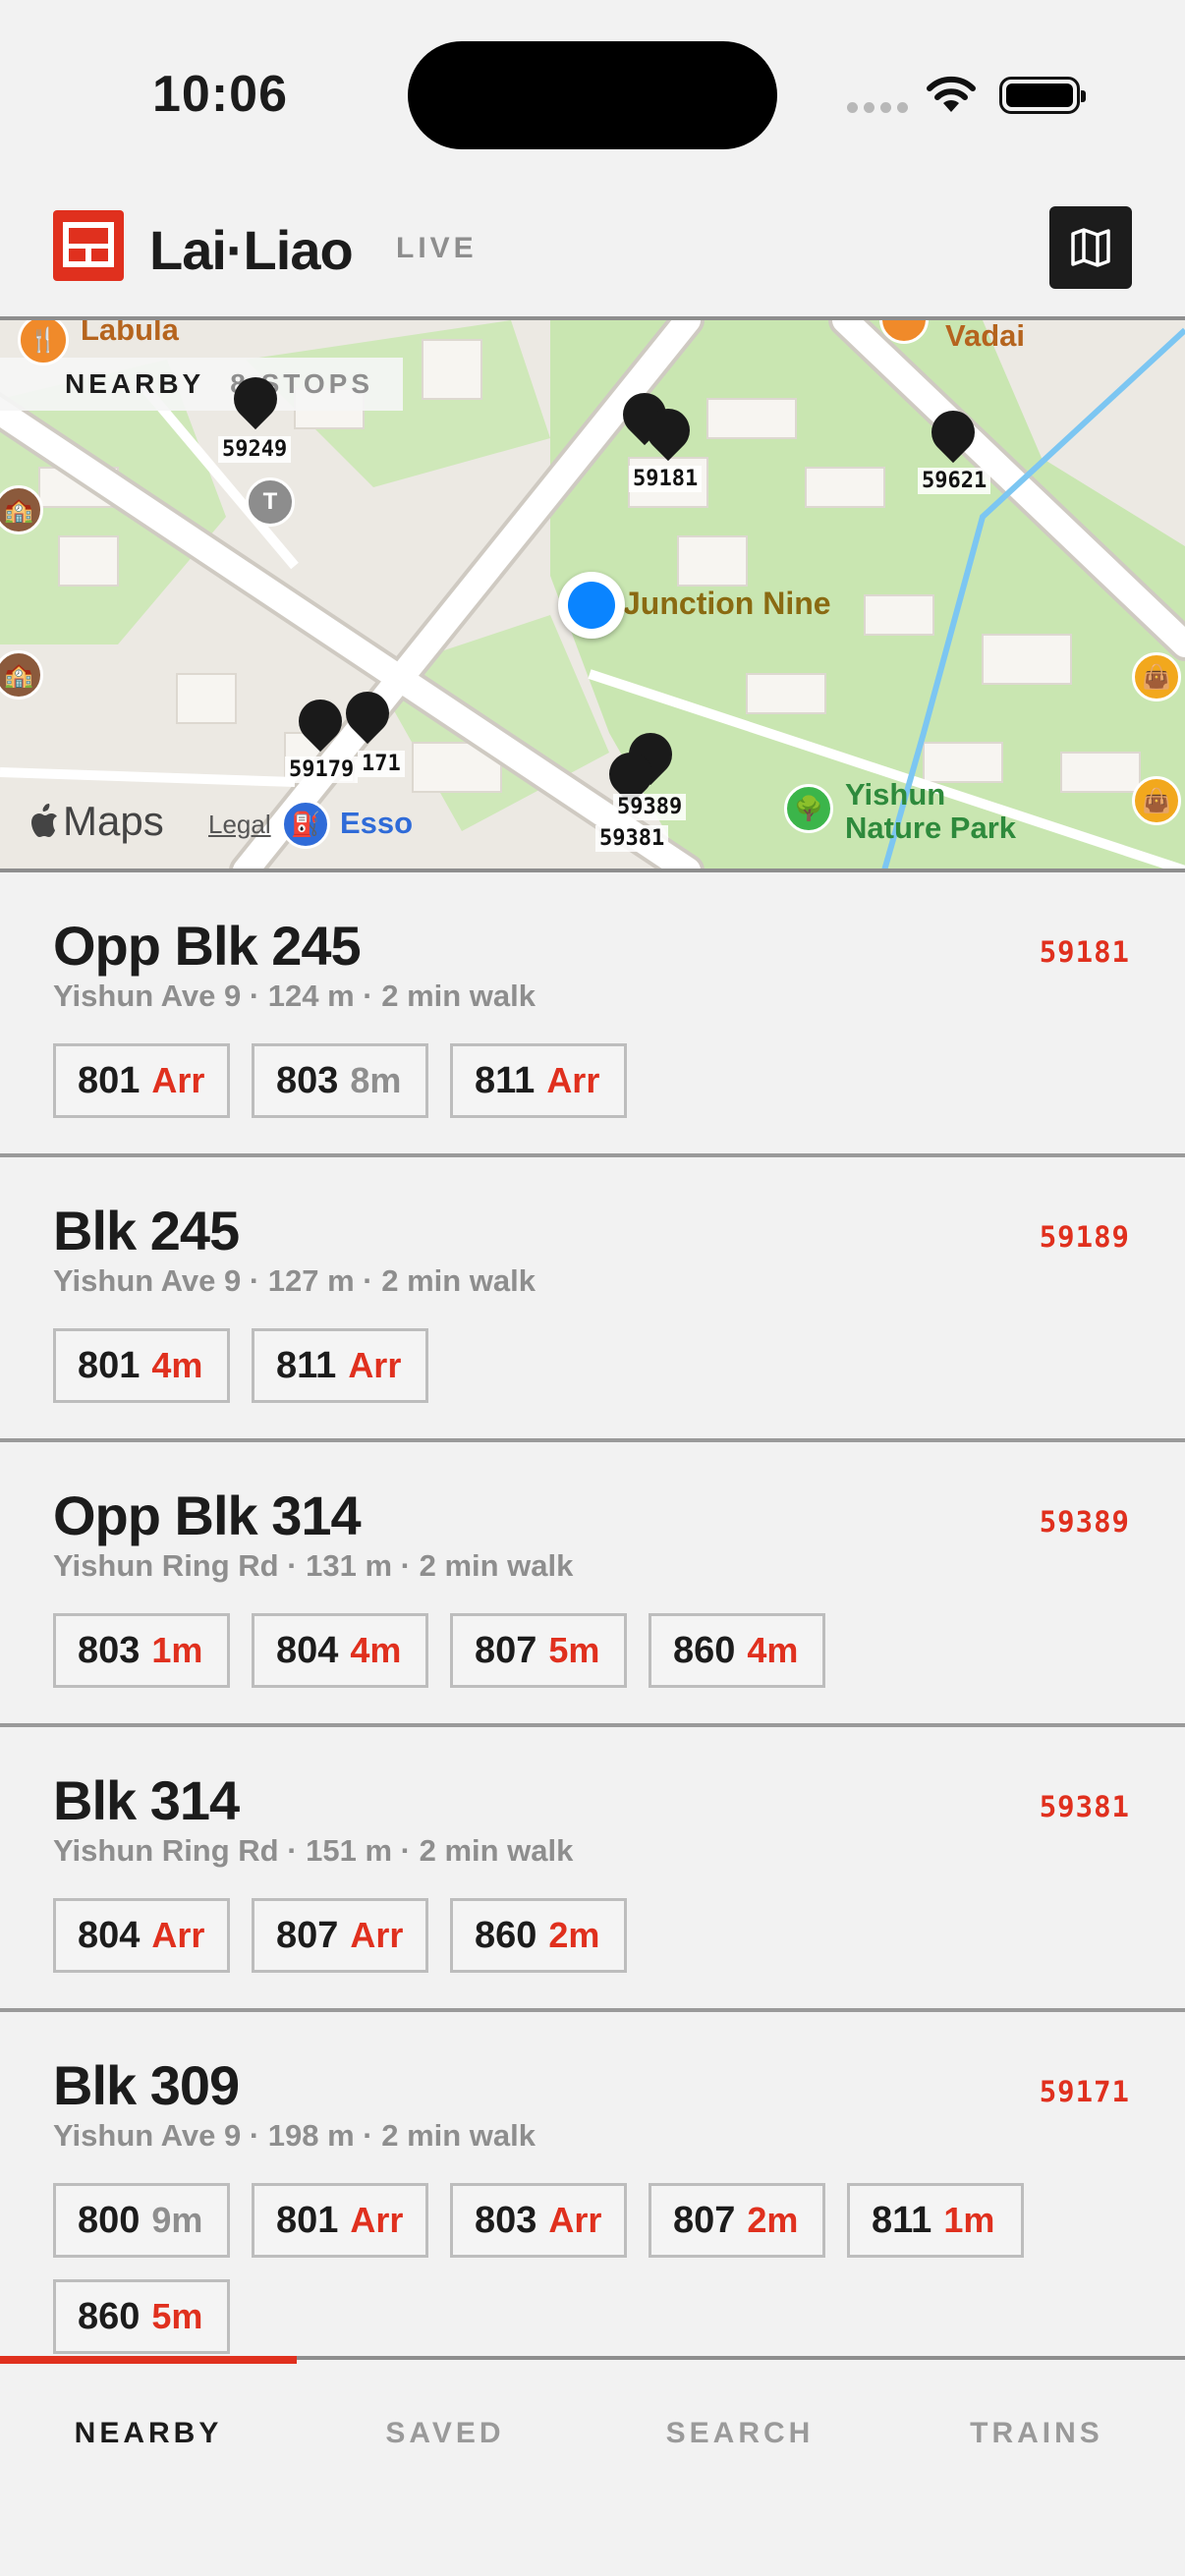  I want to click on service-chips: 801 4m 811 Arr, so click(594, 1365).